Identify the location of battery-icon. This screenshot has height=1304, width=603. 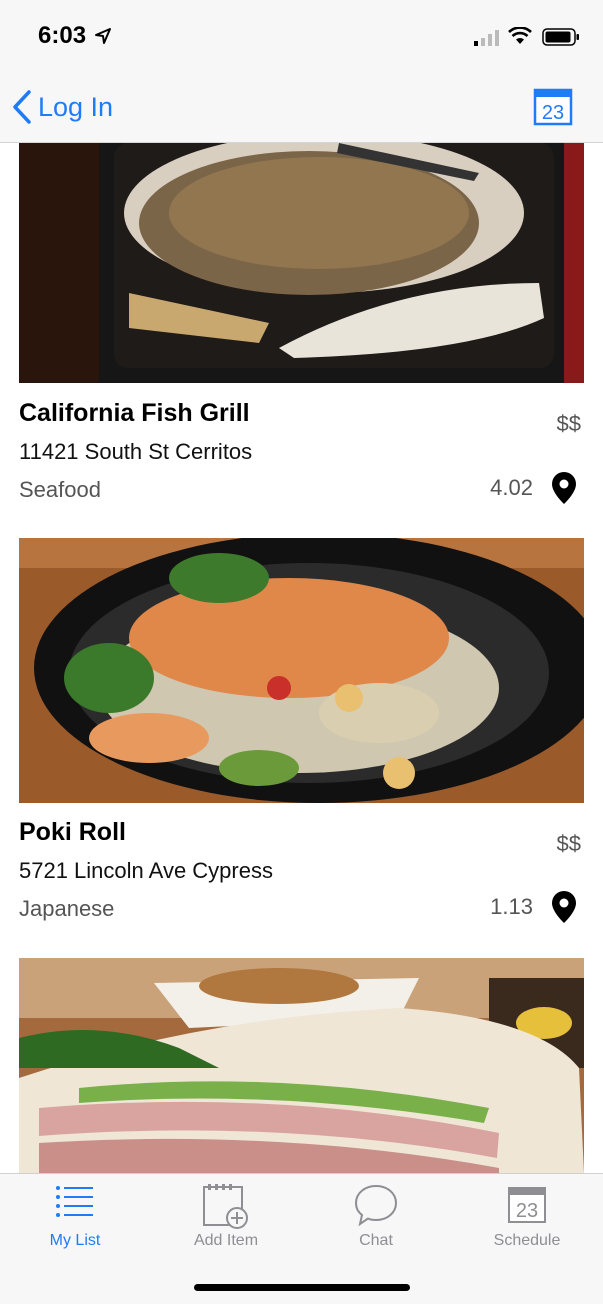
(560, 37).